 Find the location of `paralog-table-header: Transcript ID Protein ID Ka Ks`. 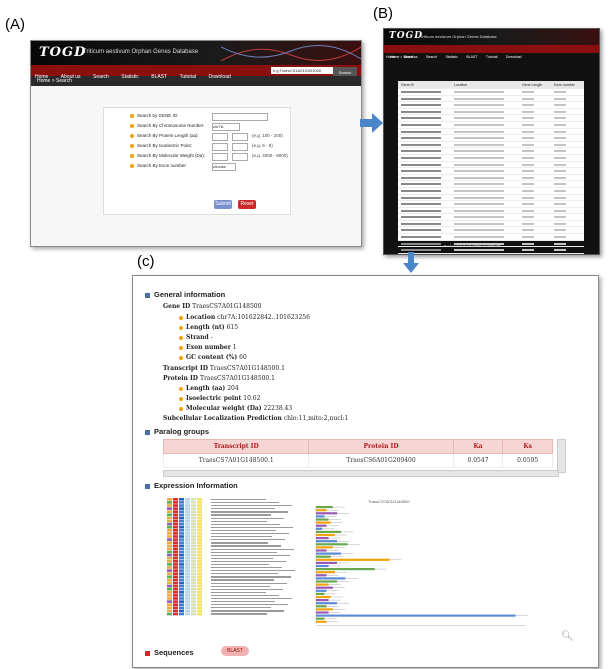

paralog-table-header: Transcript ID Protein ID Ka Ks is located at coordinates (357, 446).